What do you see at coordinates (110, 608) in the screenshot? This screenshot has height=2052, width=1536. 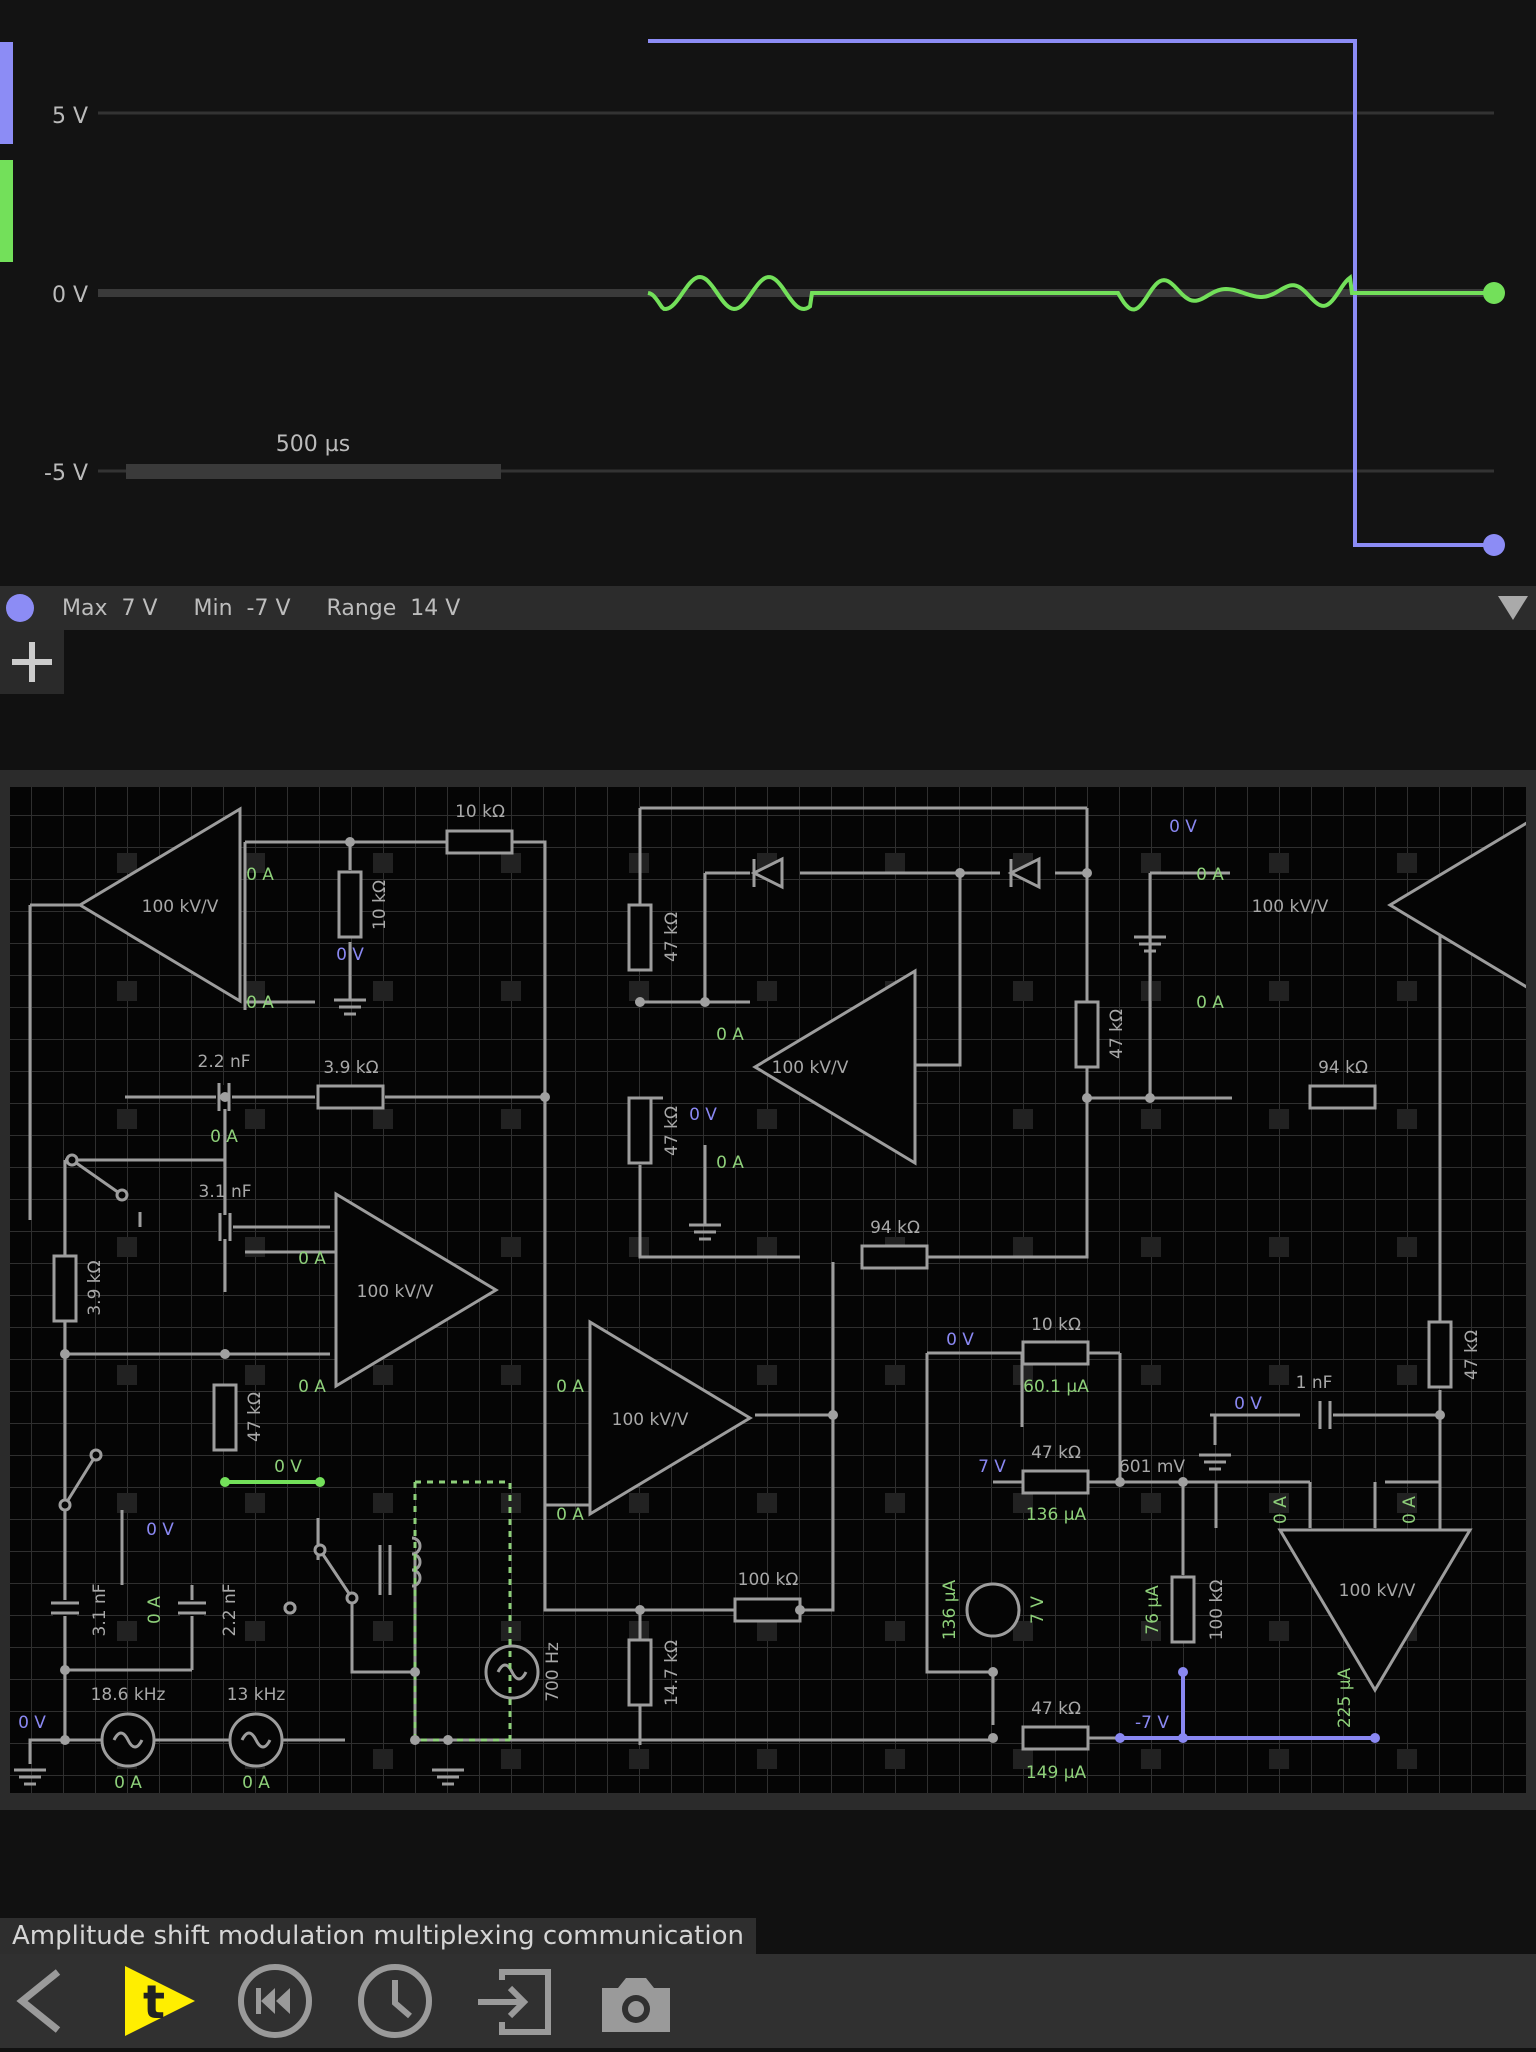 I see `stat-max: Max 7 V` at bounding box center [110, 608].